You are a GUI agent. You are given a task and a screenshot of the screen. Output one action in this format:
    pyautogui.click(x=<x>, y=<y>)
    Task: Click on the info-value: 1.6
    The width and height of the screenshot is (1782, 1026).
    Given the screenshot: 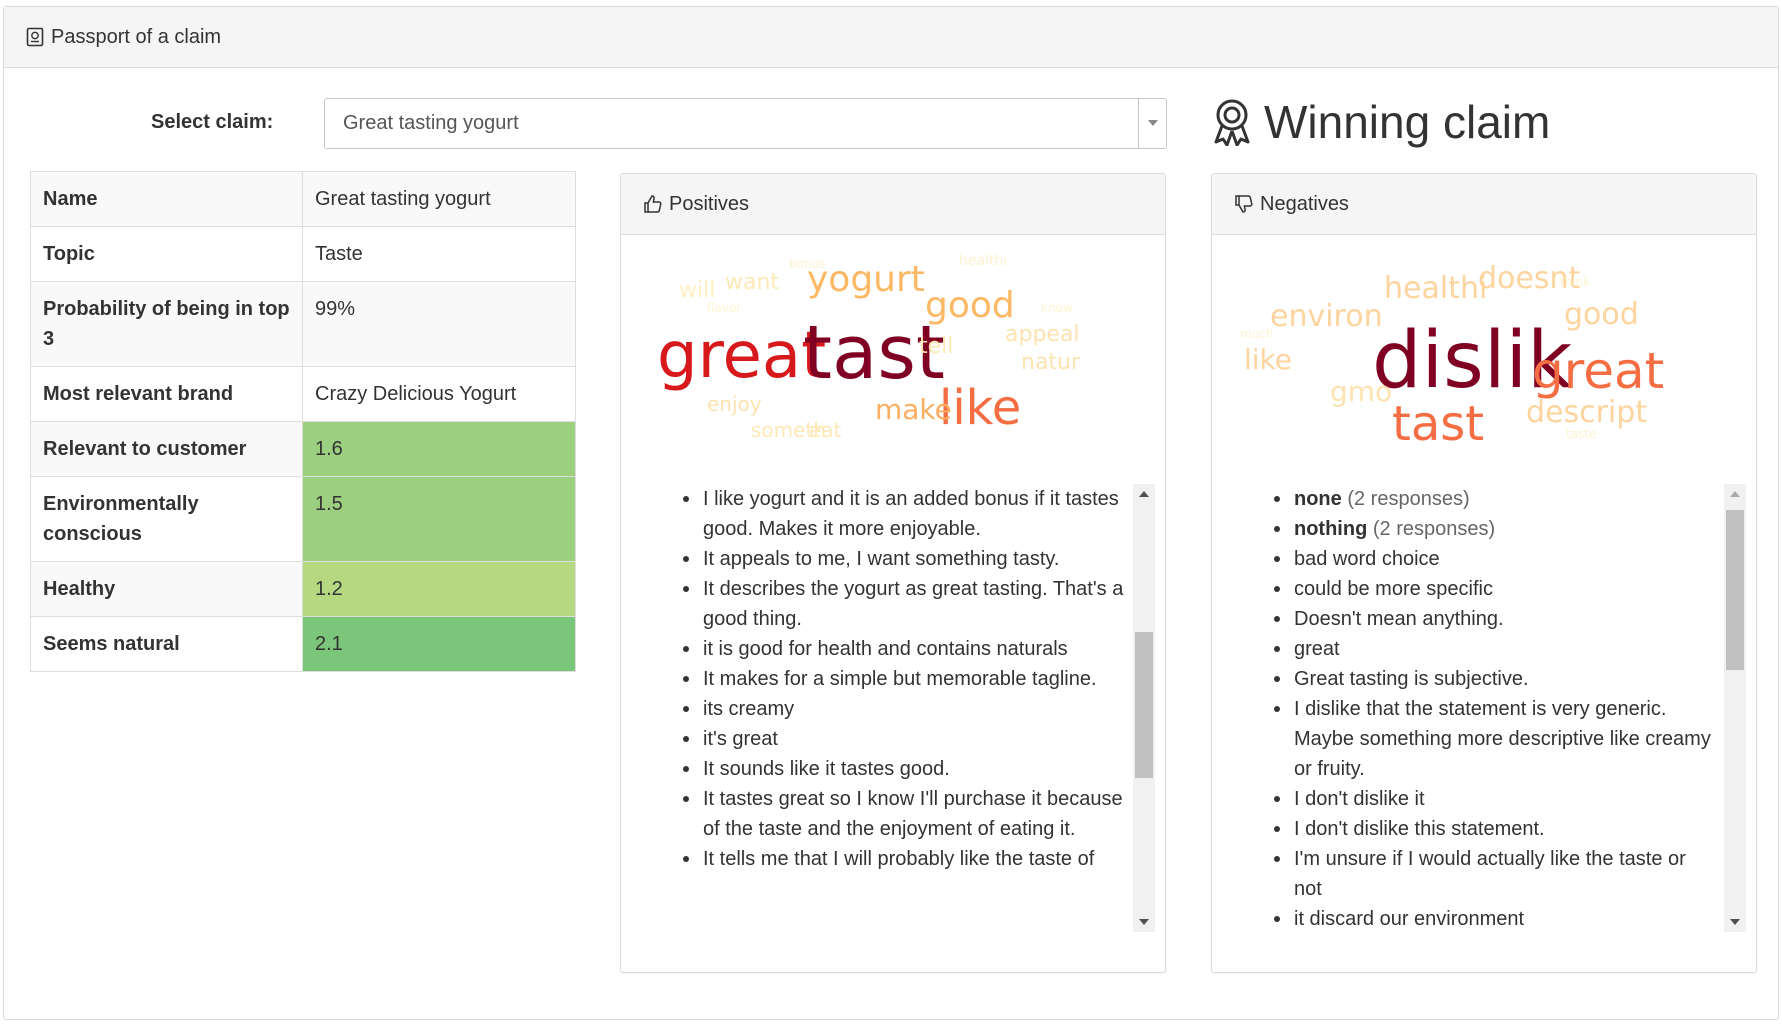 What is the action you would take?
    pyautogui.click(x=439, y=449)
    